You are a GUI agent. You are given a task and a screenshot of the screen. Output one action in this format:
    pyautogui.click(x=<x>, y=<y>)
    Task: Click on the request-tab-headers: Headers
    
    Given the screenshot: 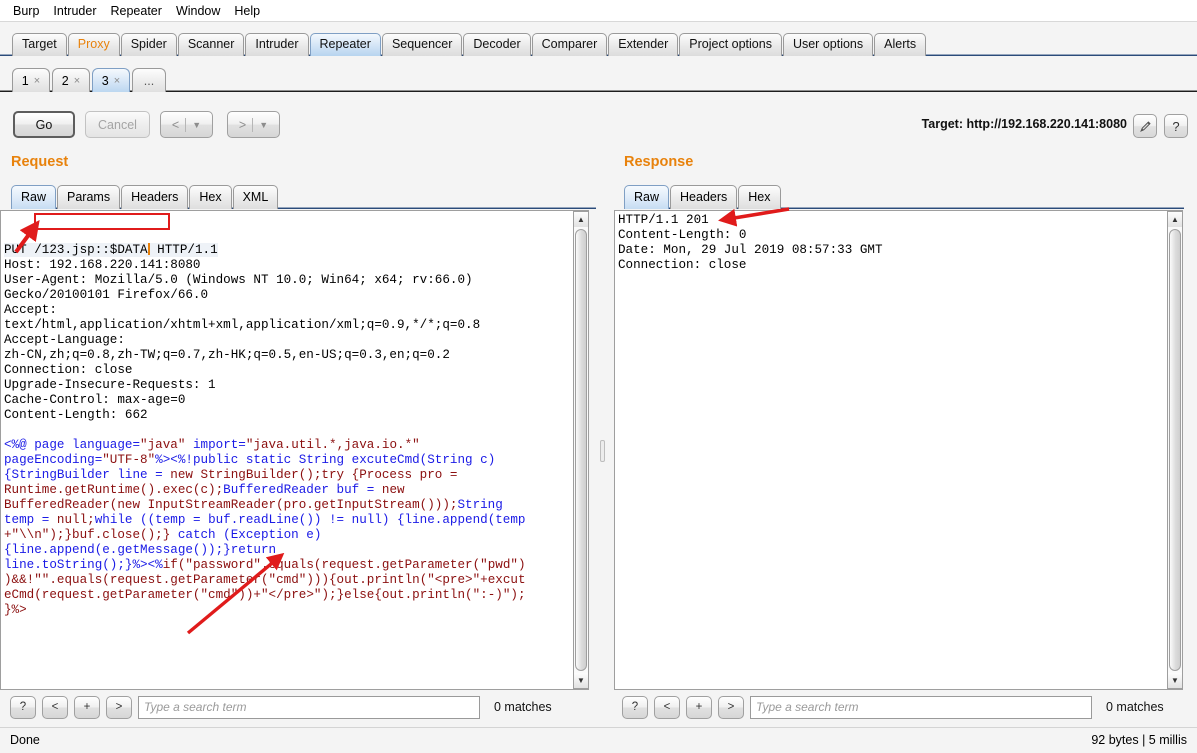 What is the action you would take?
    pyautogui.click(x=155, y=197)
    